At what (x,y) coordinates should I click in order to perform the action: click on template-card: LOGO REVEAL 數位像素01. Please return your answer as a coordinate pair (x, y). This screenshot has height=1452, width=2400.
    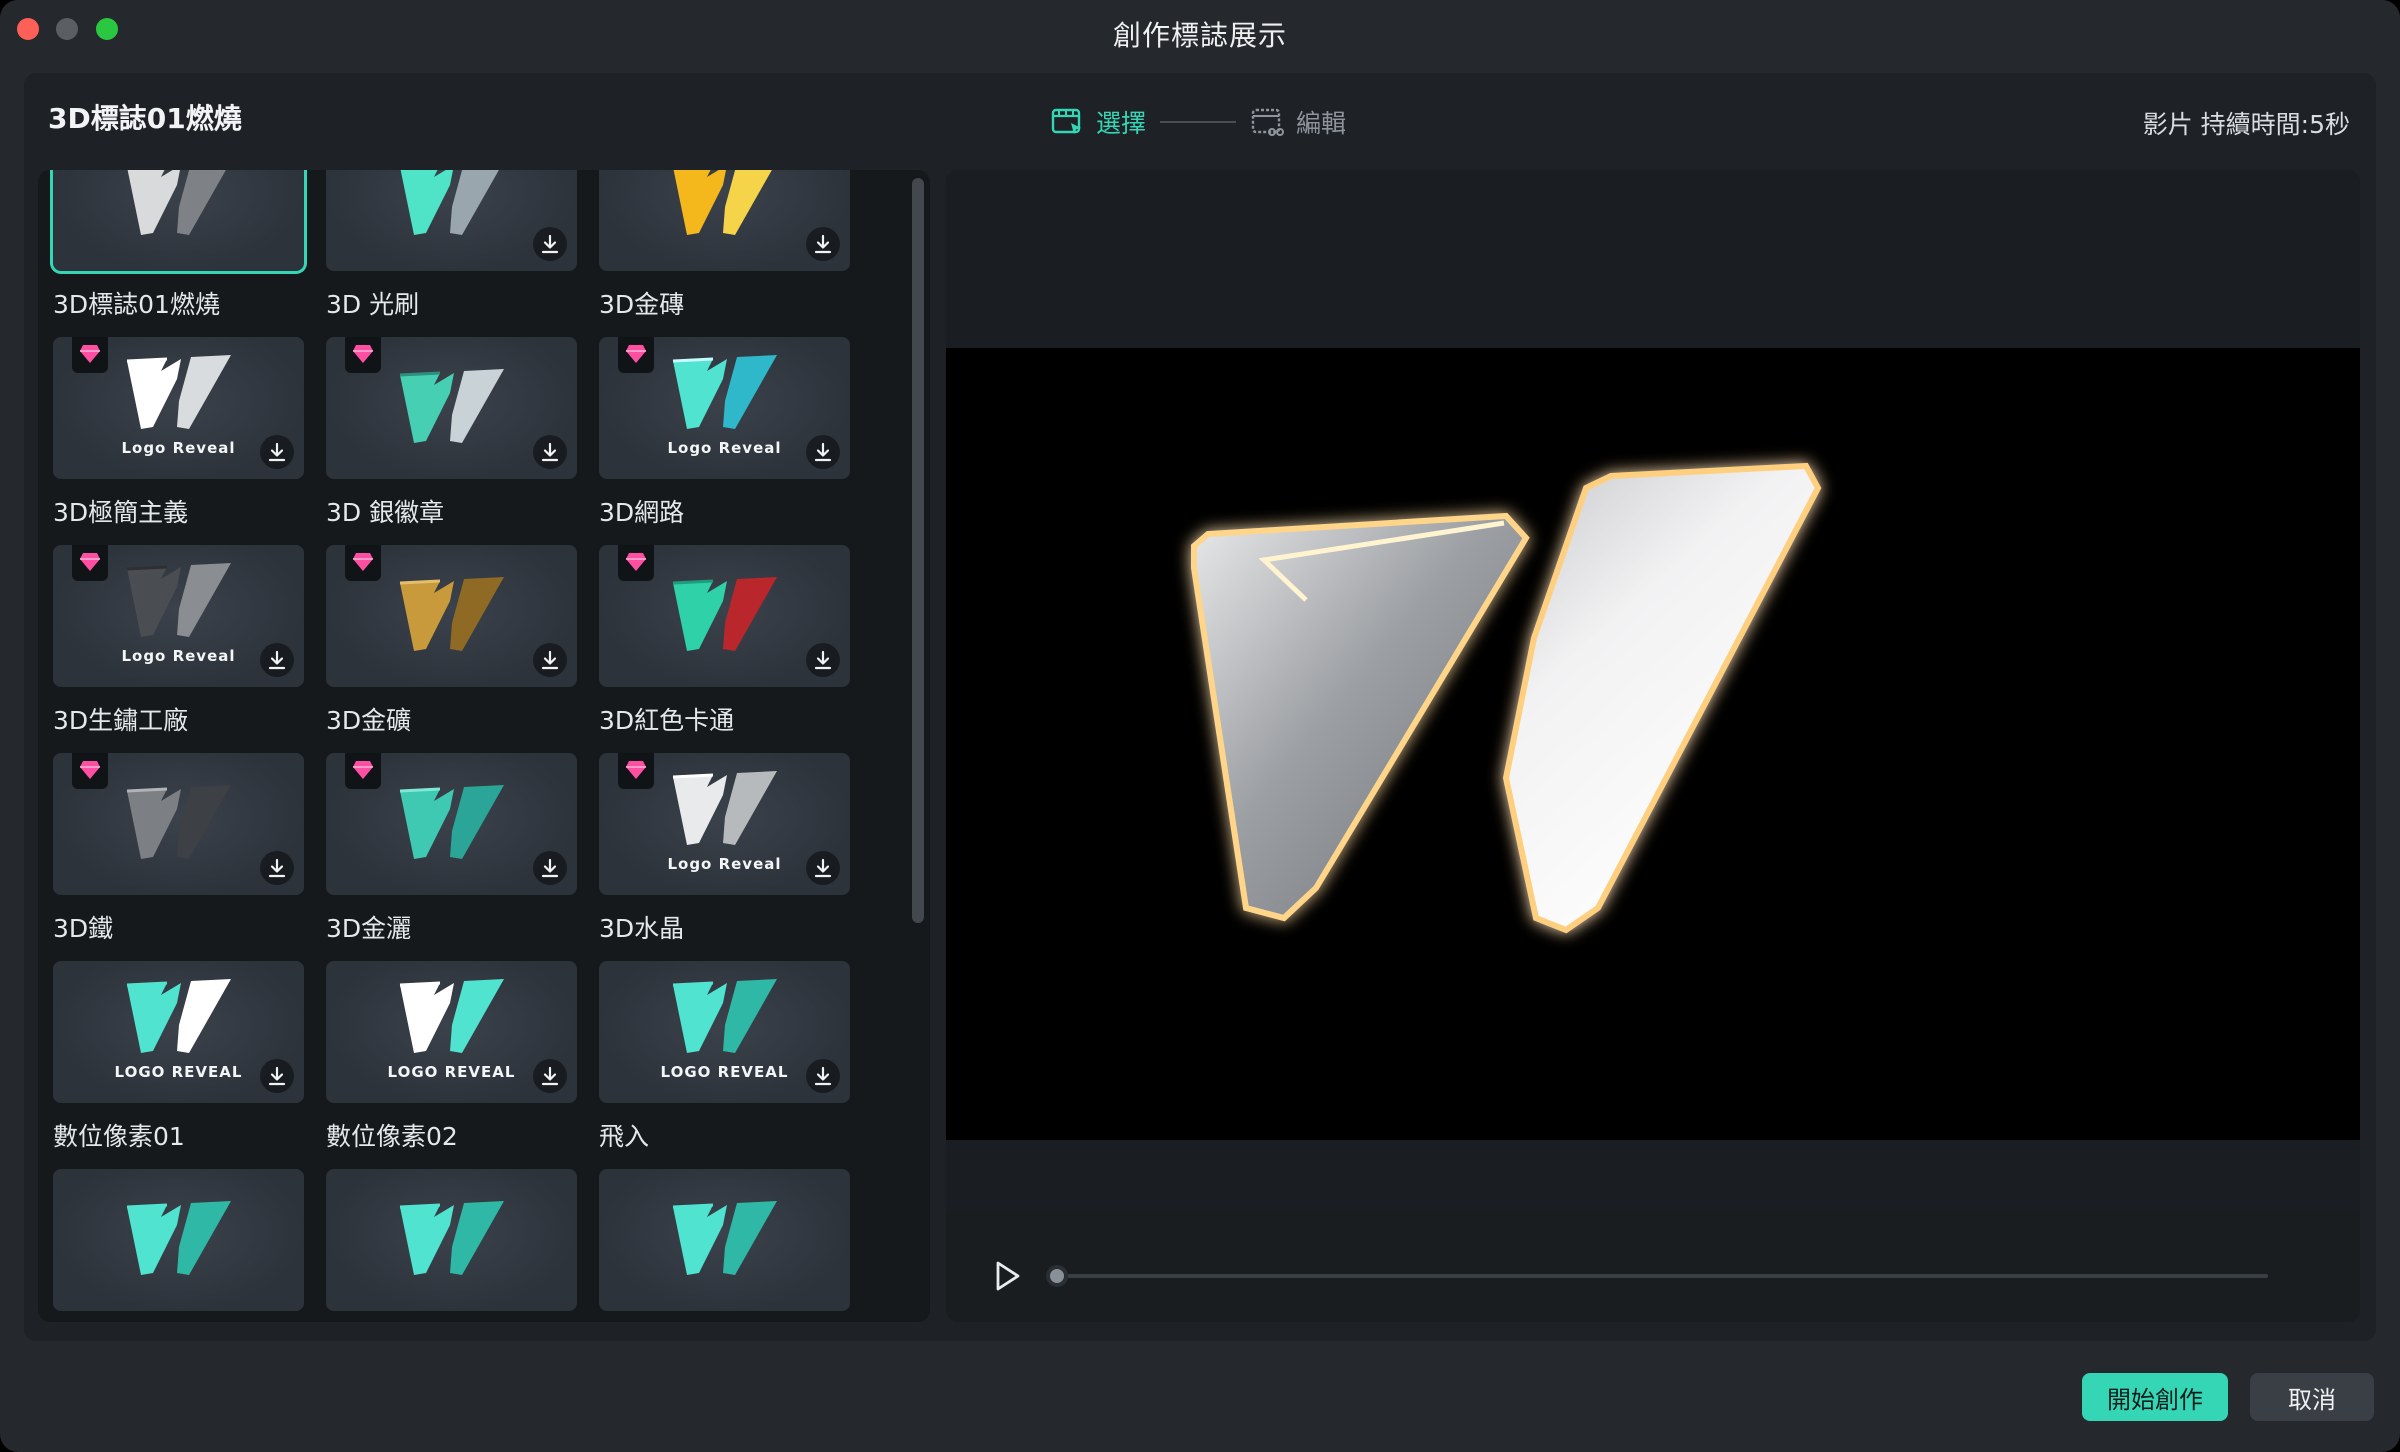
    Looking at the image, I should click on (178, 1057).